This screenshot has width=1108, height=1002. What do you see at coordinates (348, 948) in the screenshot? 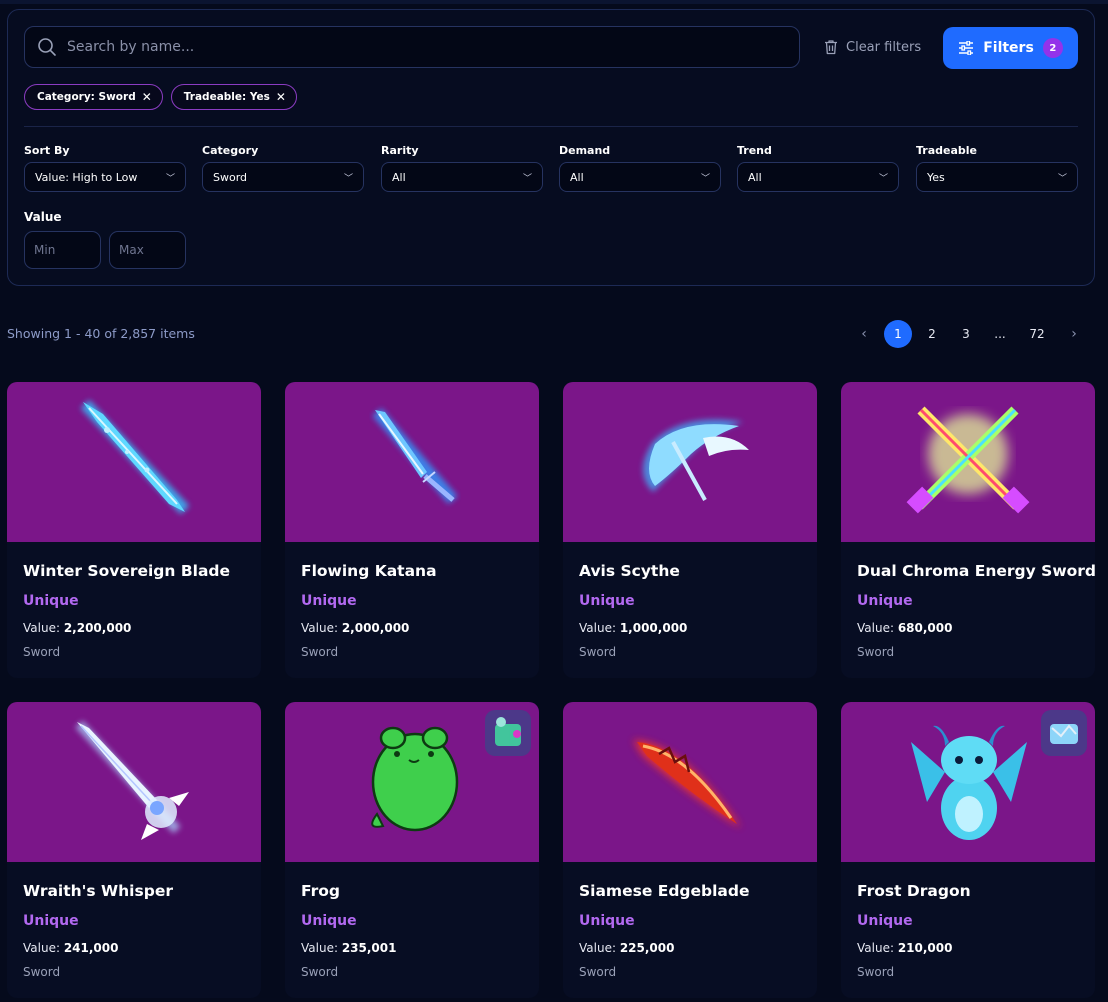
I see `item-value: Value: 235,001` at bounding box center [348, 948].